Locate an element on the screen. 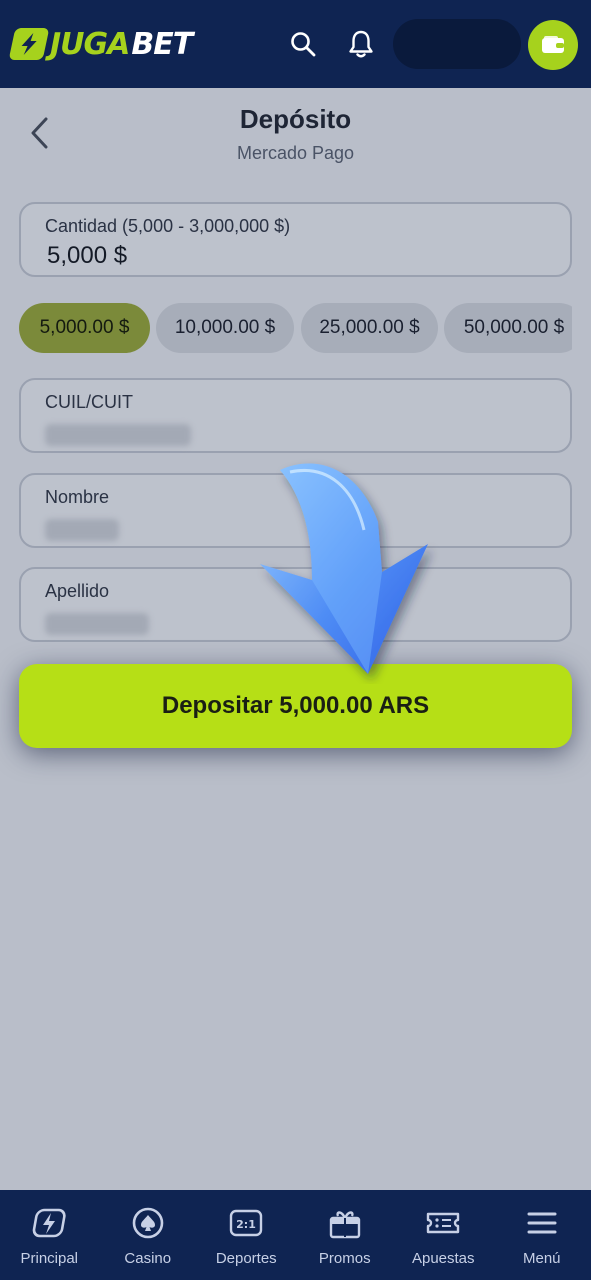 The width and height of the screenshot is (591, 1280). logo-bolt-icon is located at coordinates (29, 44).